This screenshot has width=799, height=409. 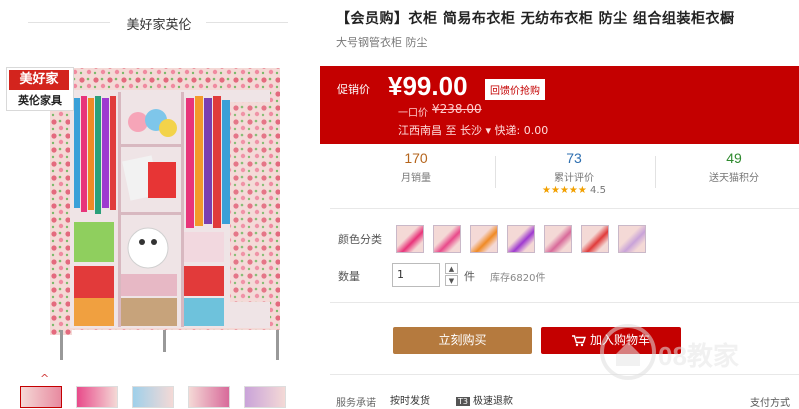 What do you see at coordinates (39, 80) in the screenshot?
I see `logo-line1: 美好家` at bounding box center [39, 80].